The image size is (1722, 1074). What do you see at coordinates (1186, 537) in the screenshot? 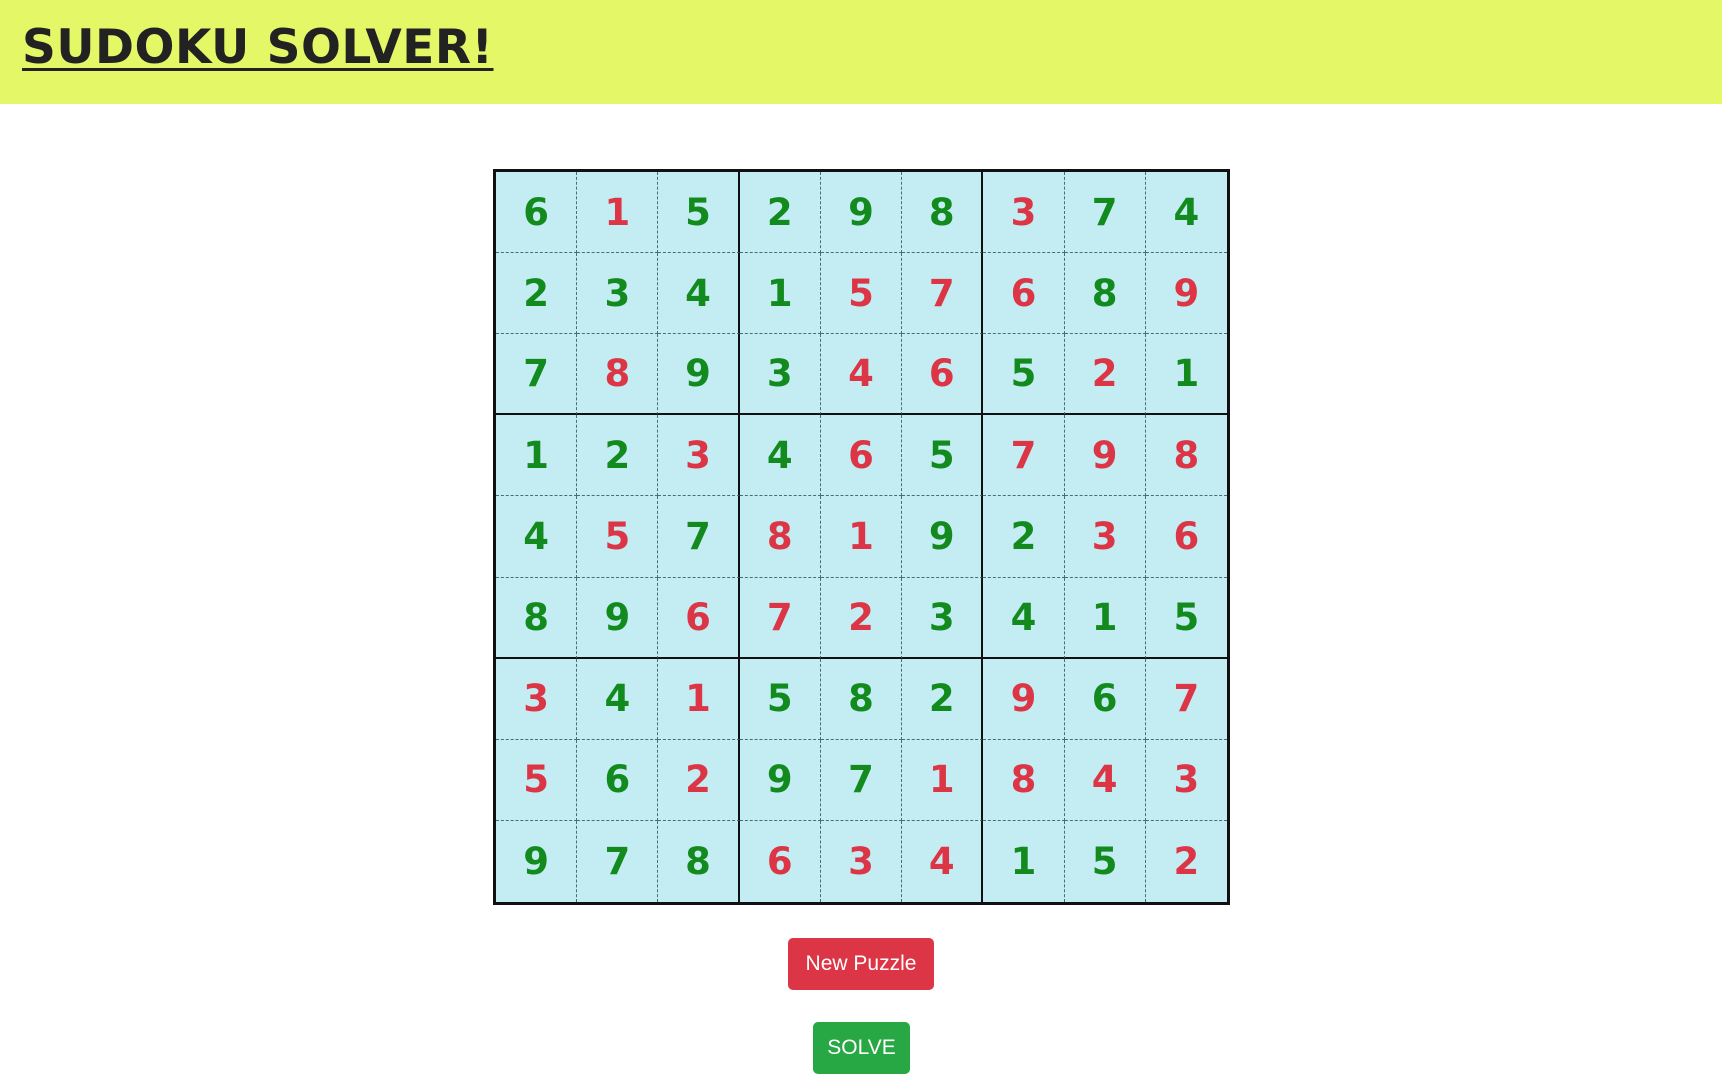
I see `sudoku-cell-r5c9: 6` at bounding box center [1186, 537].